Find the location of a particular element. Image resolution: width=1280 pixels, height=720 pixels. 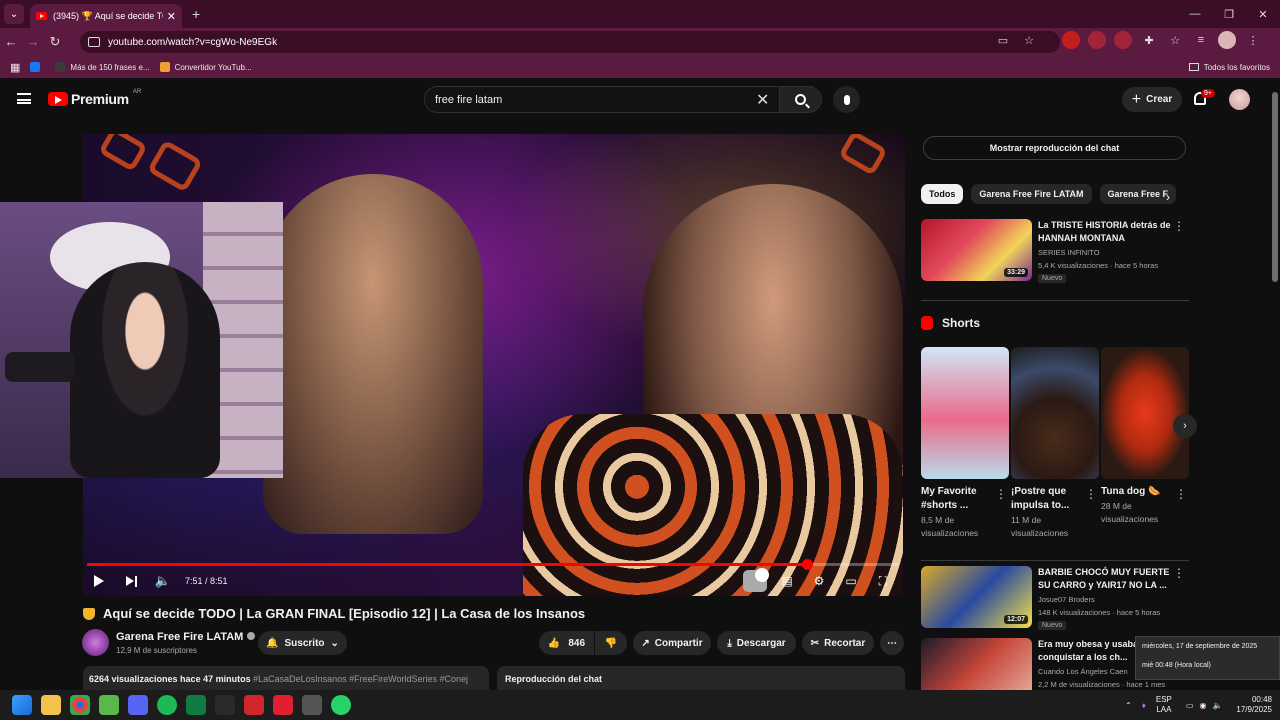

windows-start-icon is located at coordinates (22, 705).